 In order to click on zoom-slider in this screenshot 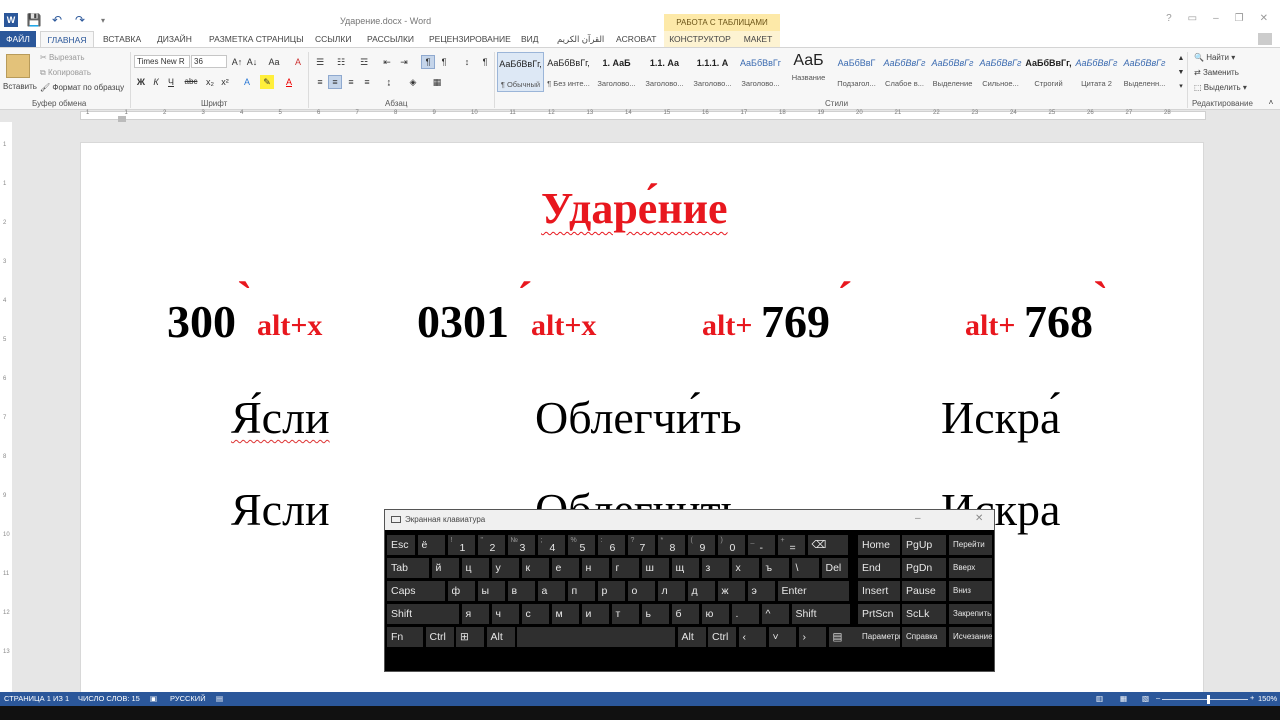, I will do `click(1205, 699)`.